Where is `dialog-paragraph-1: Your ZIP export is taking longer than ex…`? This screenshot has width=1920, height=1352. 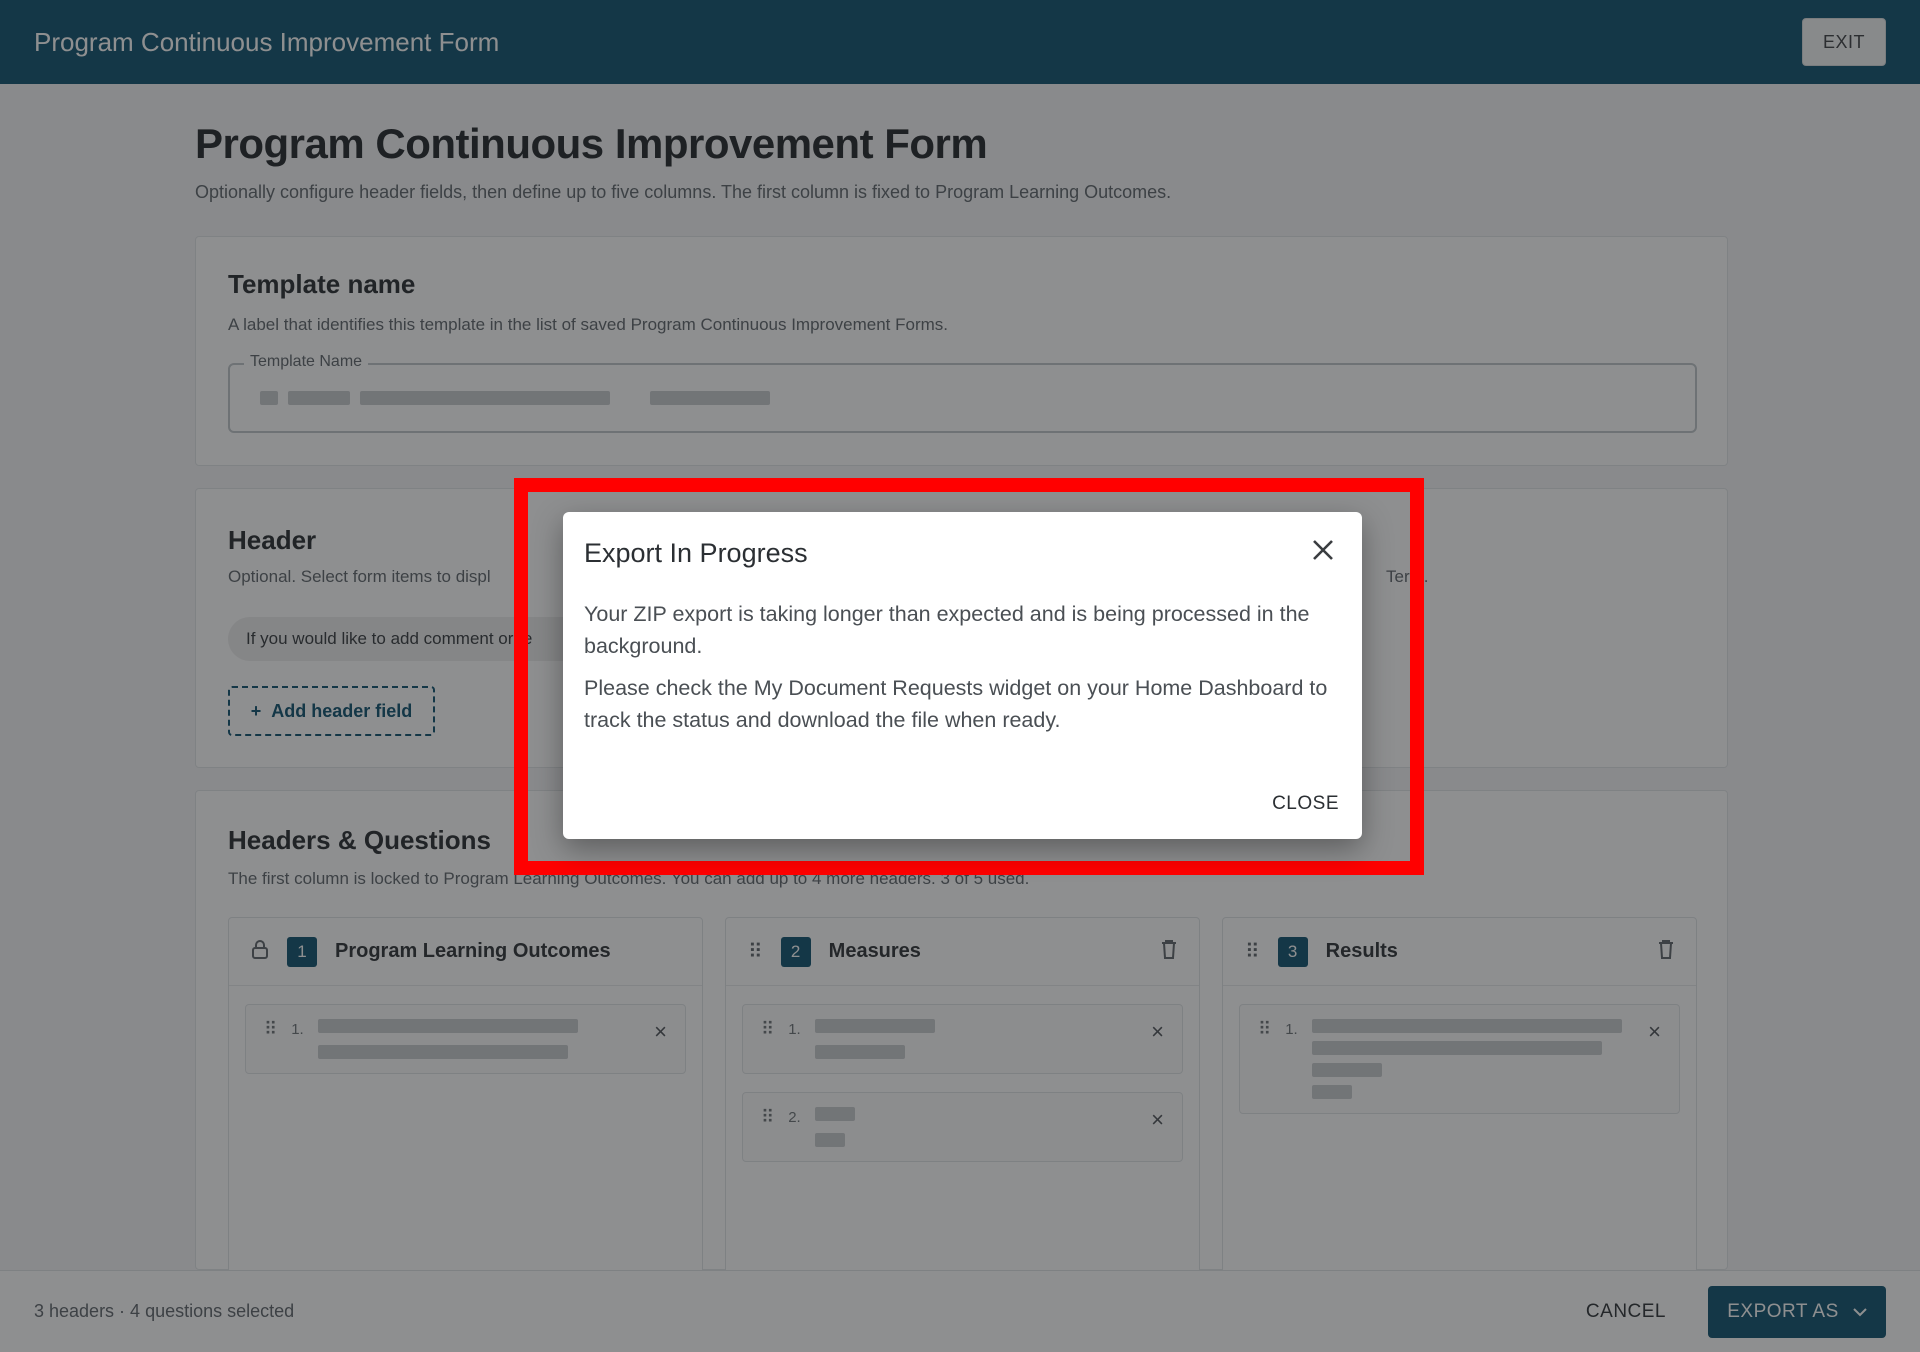
dialog-paragraph-1: Your ZIP export is taking longer than ex… is located at coordinates (947, 630).